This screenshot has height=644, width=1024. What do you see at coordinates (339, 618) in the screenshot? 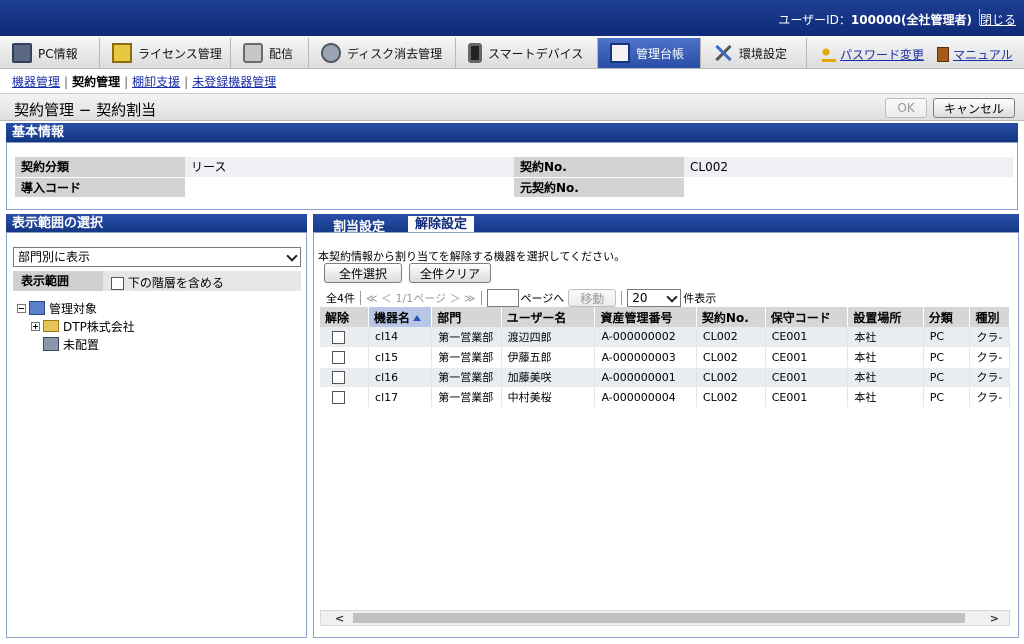
I see `scroll-left-icon: <` at bounding box center [339, 618].